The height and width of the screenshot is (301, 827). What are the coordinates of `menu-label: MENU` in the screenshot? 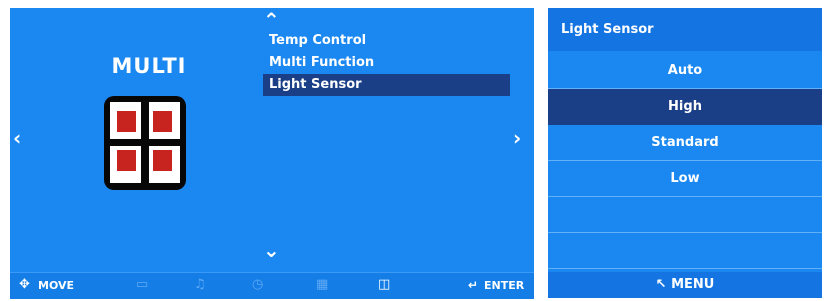 It's located at (693, 284).